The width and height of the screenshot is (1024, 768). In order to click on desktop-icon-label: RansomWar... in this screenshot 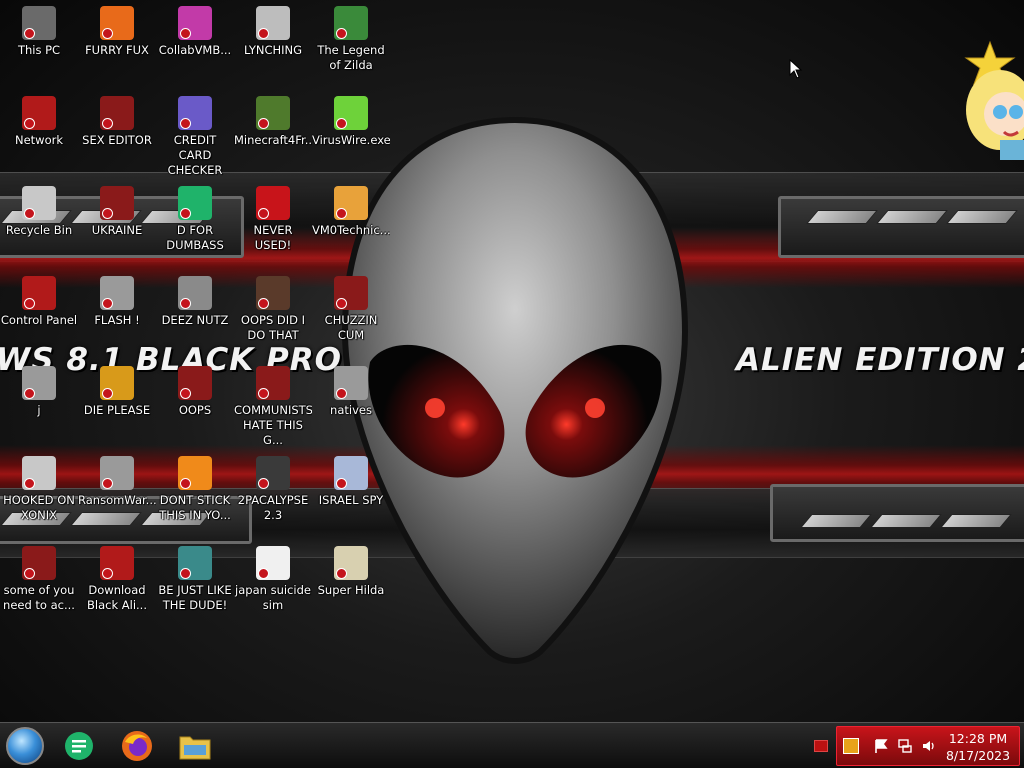, I will do `click(117, 500)`.